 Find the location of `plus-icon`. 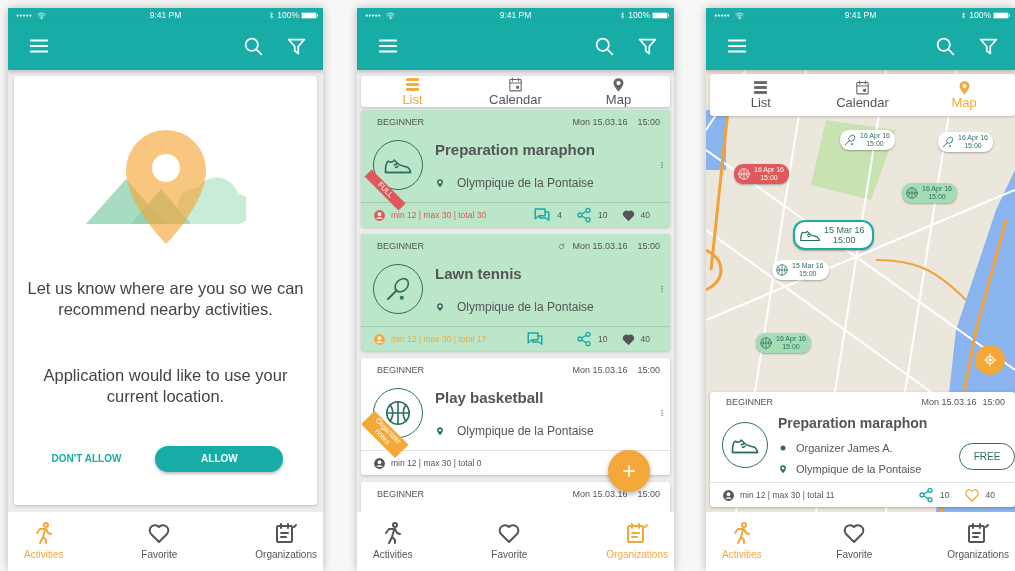

plus-icon is located at coordinates (629, 471).